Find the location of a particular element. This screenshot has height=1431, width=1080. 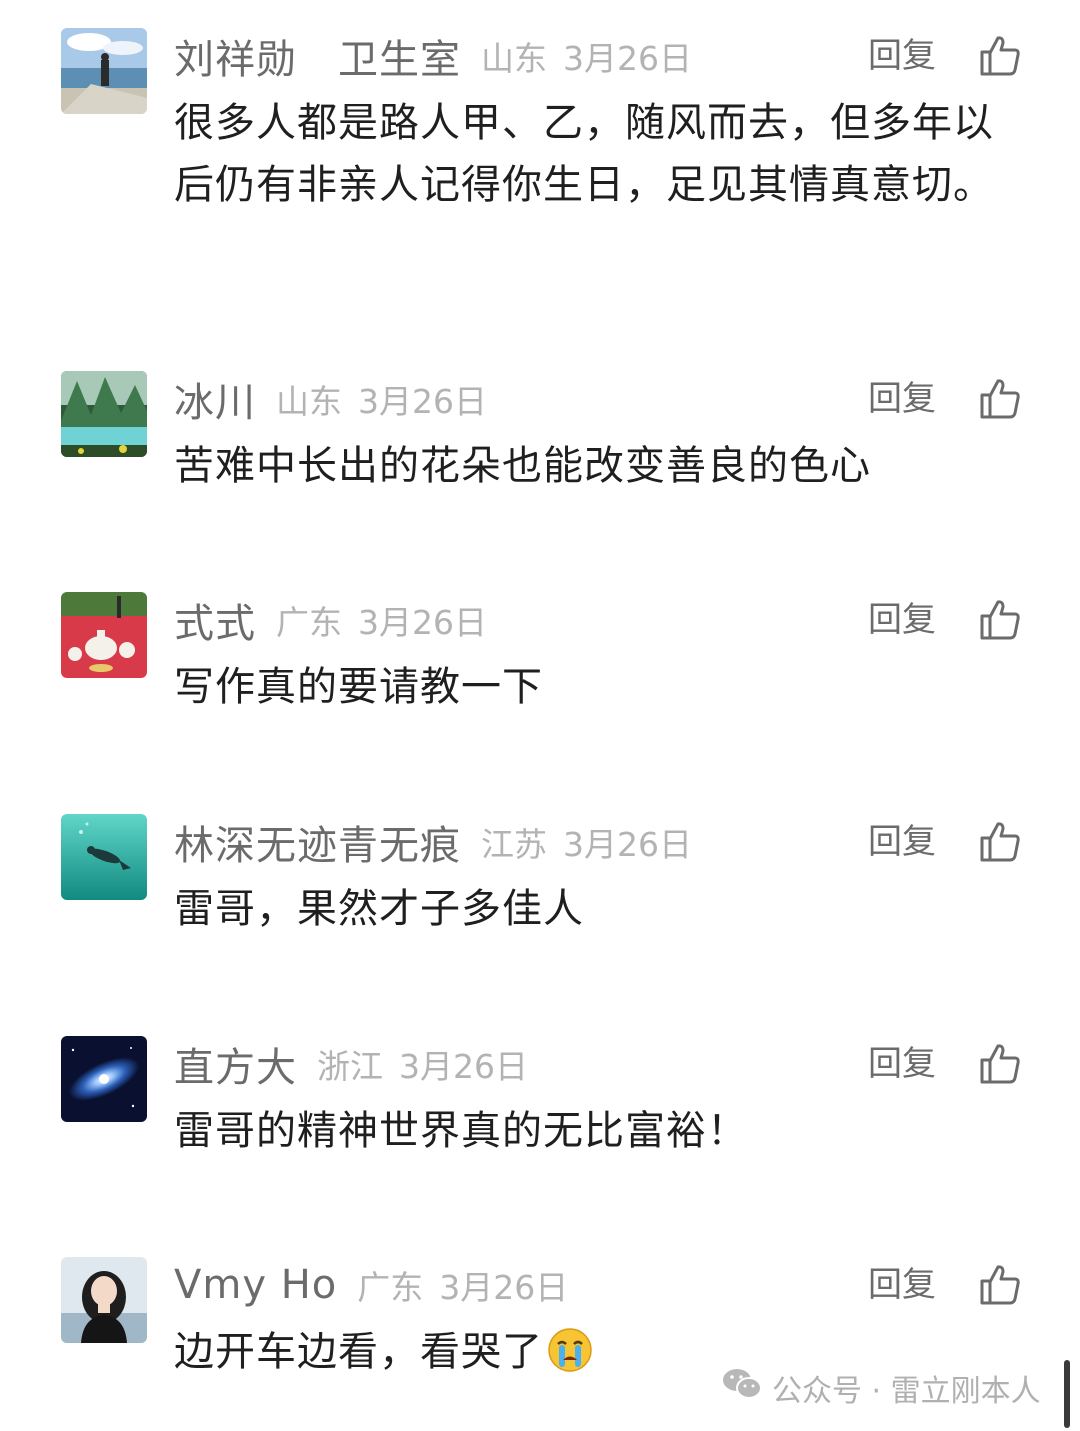

person-by-sea-avatar is located at coordinates (104, 71).